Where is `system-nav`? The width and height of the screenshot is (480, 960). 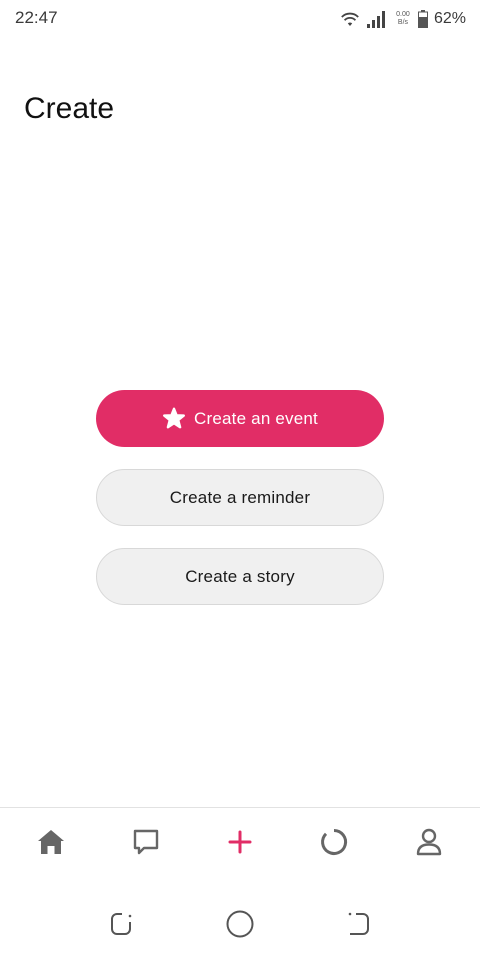 system-nav is located at coordinates (240, 926).